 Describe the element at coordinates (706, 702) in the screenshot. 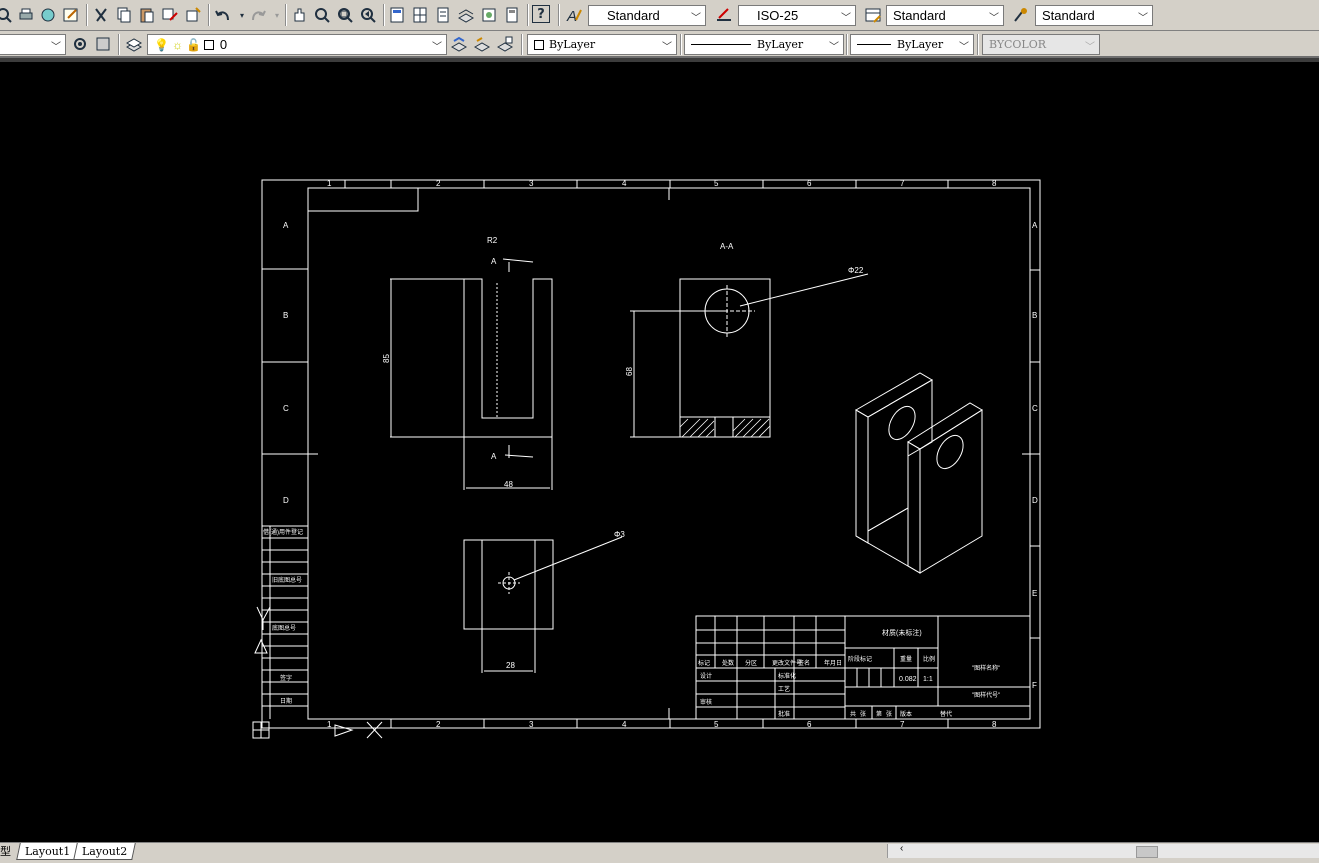

I see `title-block-label: 审核` at that location.